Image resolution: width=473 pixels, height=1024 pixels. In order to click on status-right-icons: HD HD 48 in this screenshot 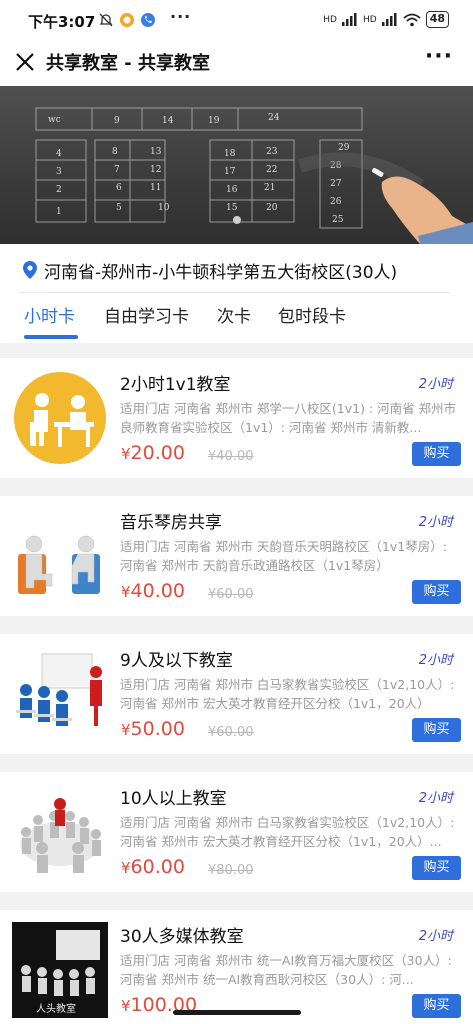, I will do `click(386, 19)`.